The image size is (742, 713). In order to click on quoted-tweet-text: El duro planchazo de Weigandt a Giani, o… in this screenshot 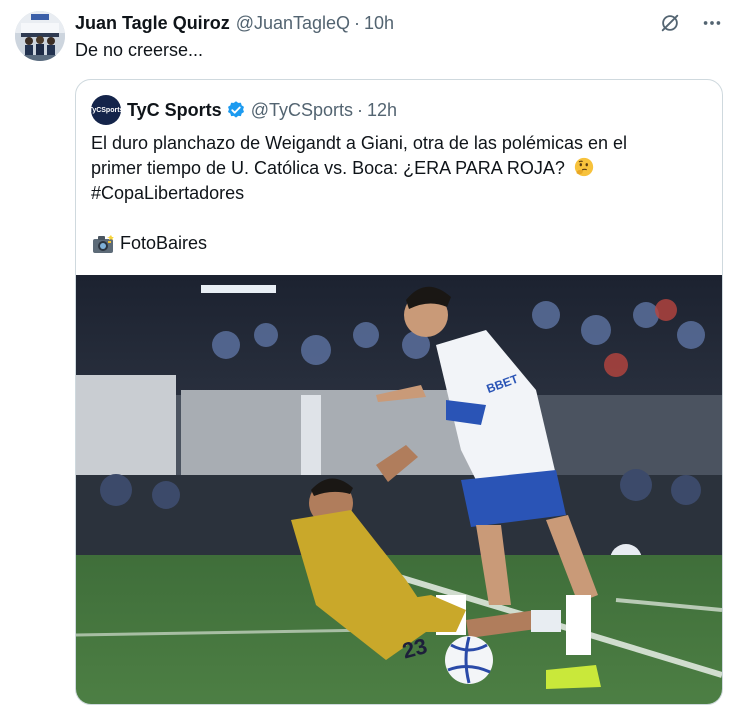, I will do `click(401, 168)`.